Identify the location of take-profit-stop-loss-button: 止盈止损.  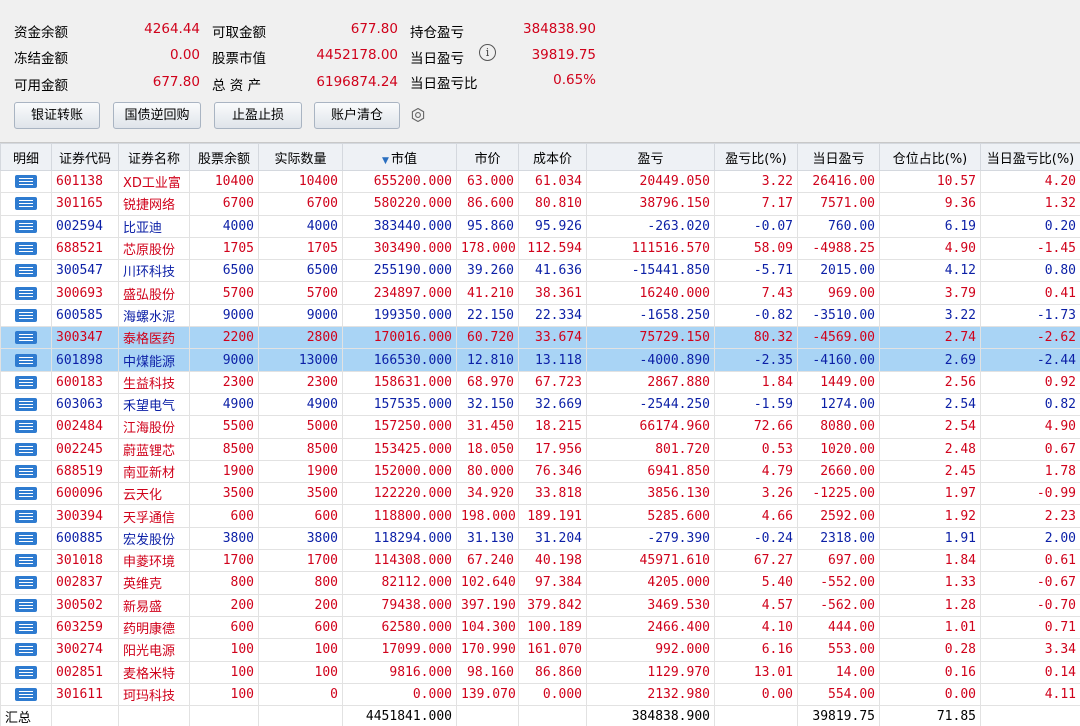
(258, 115).